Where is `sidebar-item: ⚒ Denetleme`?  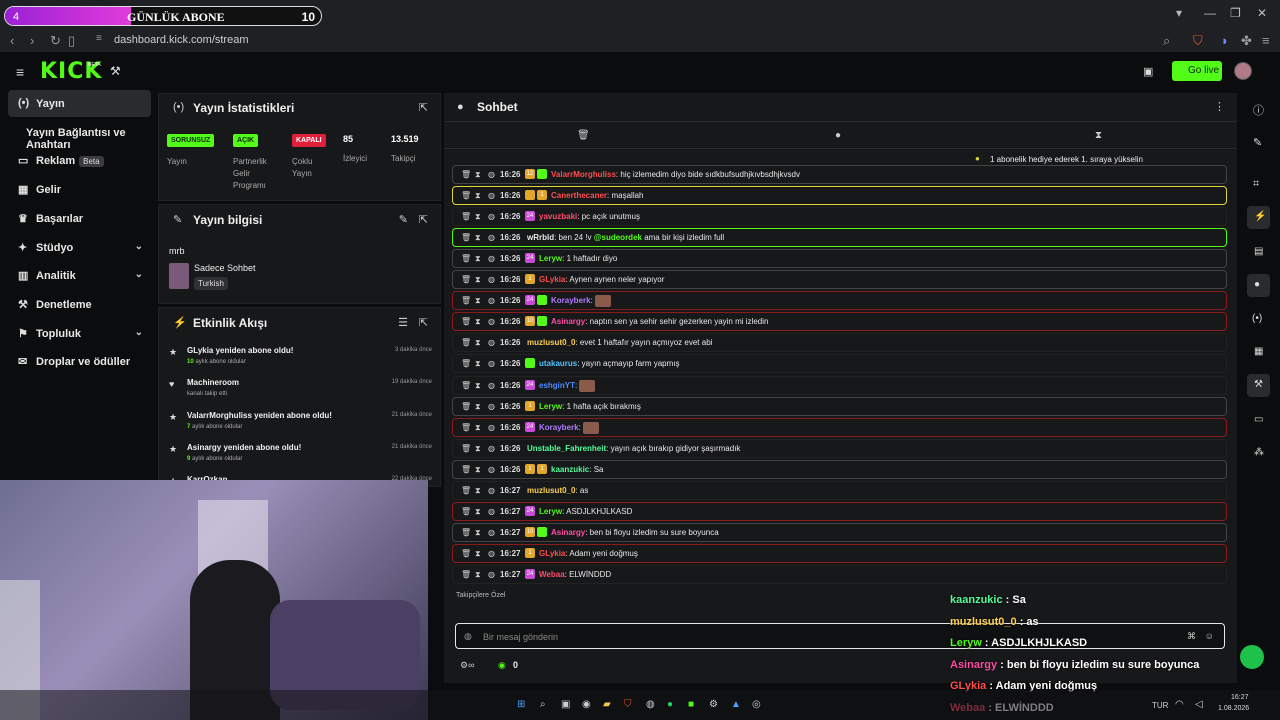 sidebar-item: ⚒ Denetleme is located at coordinates (79, 304).